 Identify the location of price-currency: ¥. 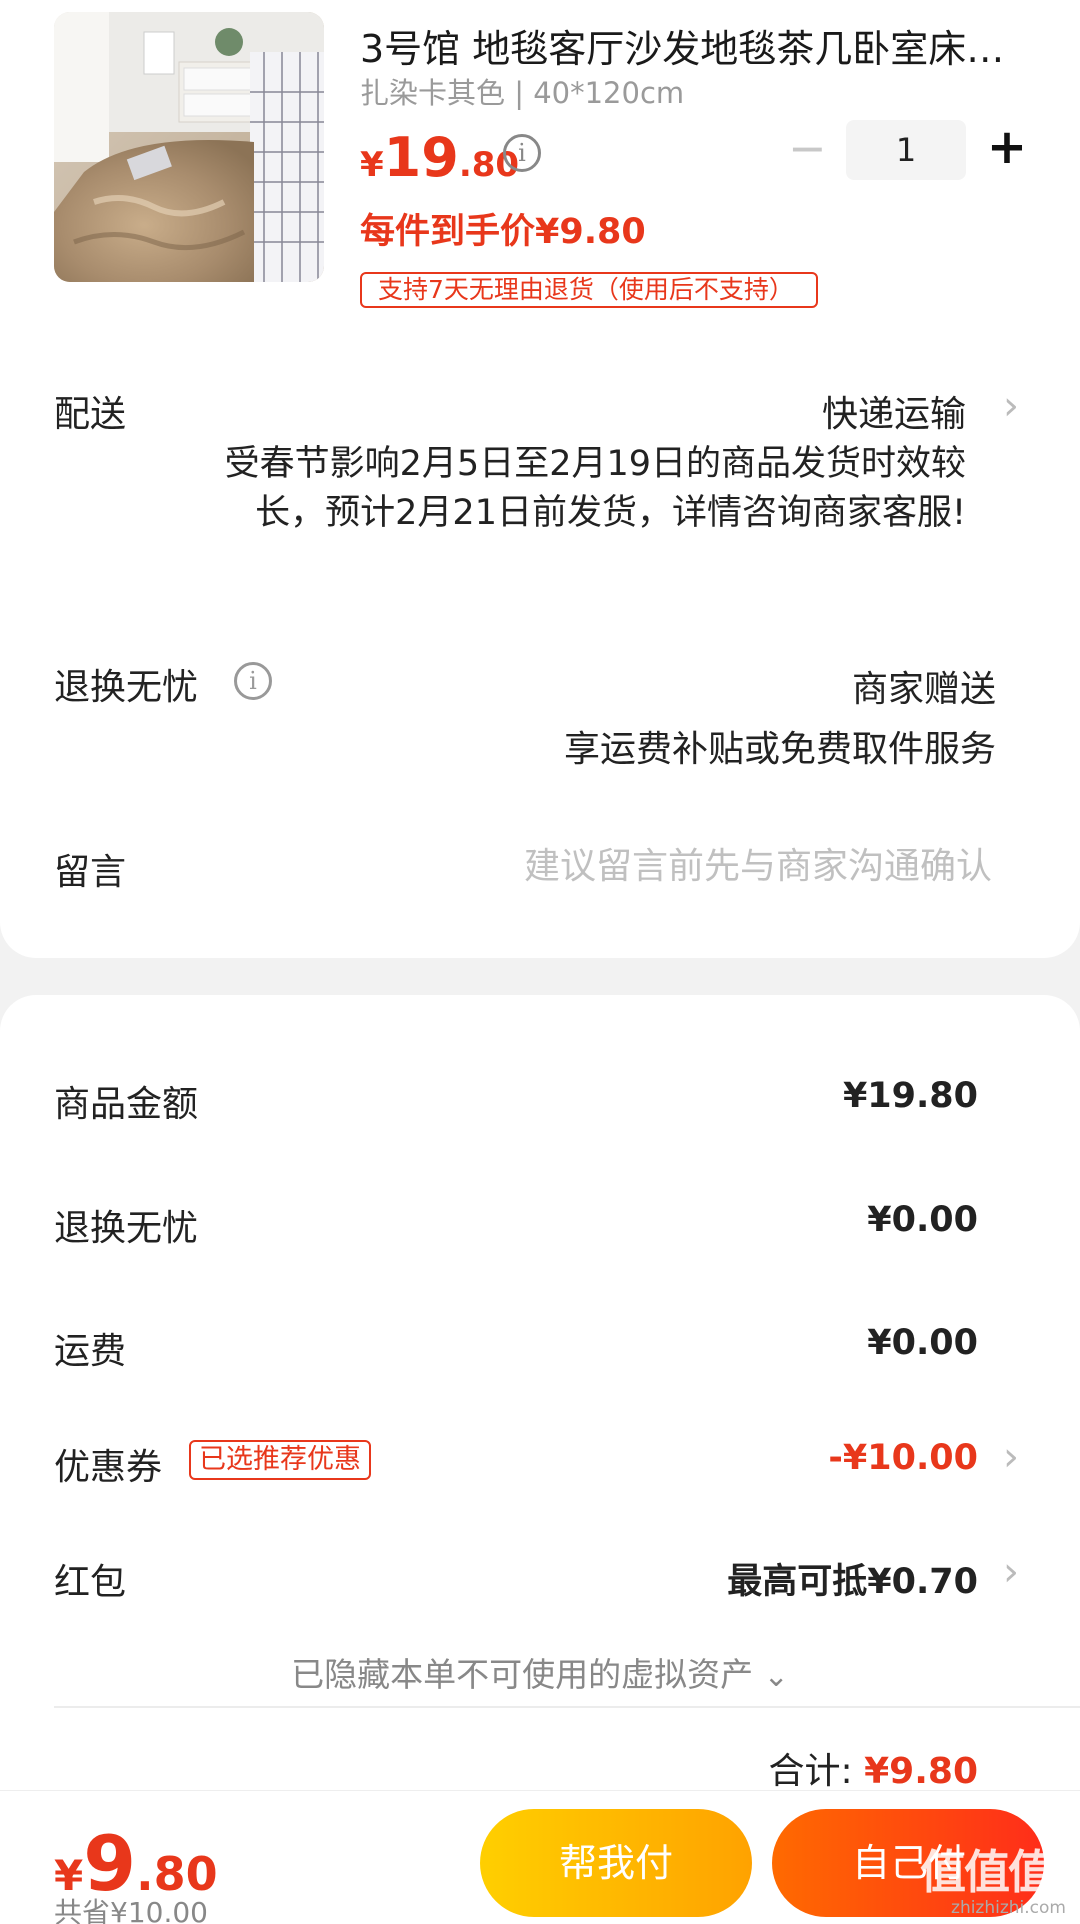
(372, 165).